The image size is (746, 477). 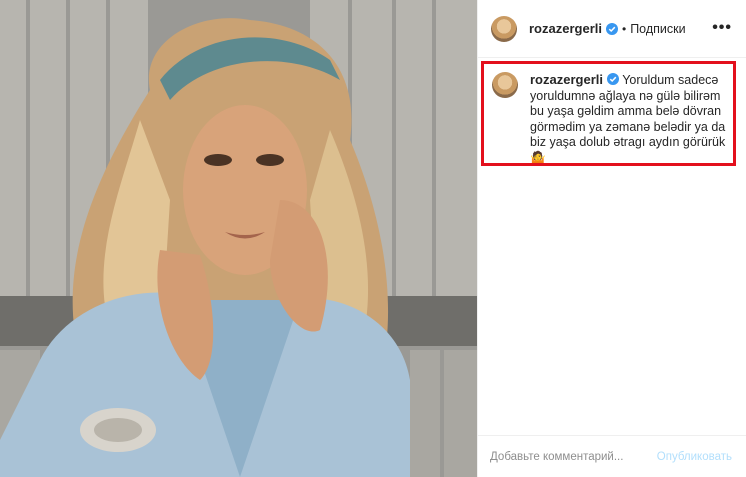 I want to click on comment-bar: Опубликовать, so click(x=612, y=456).